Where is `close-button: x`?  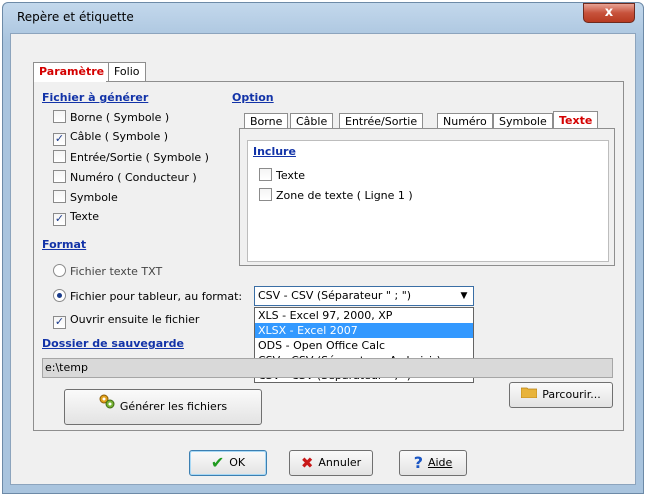
close-button: x is located at coordinates (609, 13).